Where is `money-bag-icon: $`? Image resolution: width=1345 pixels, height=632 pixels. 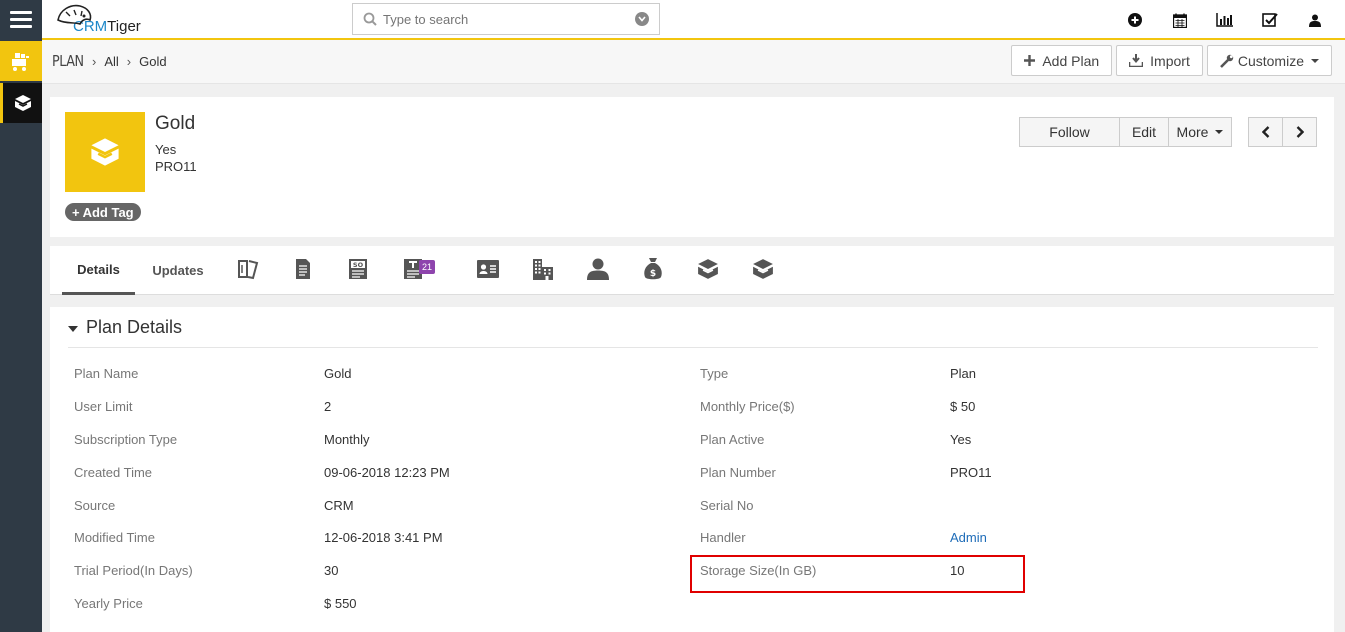 money-bag-icon: $ is located at coordinates (653, 269).